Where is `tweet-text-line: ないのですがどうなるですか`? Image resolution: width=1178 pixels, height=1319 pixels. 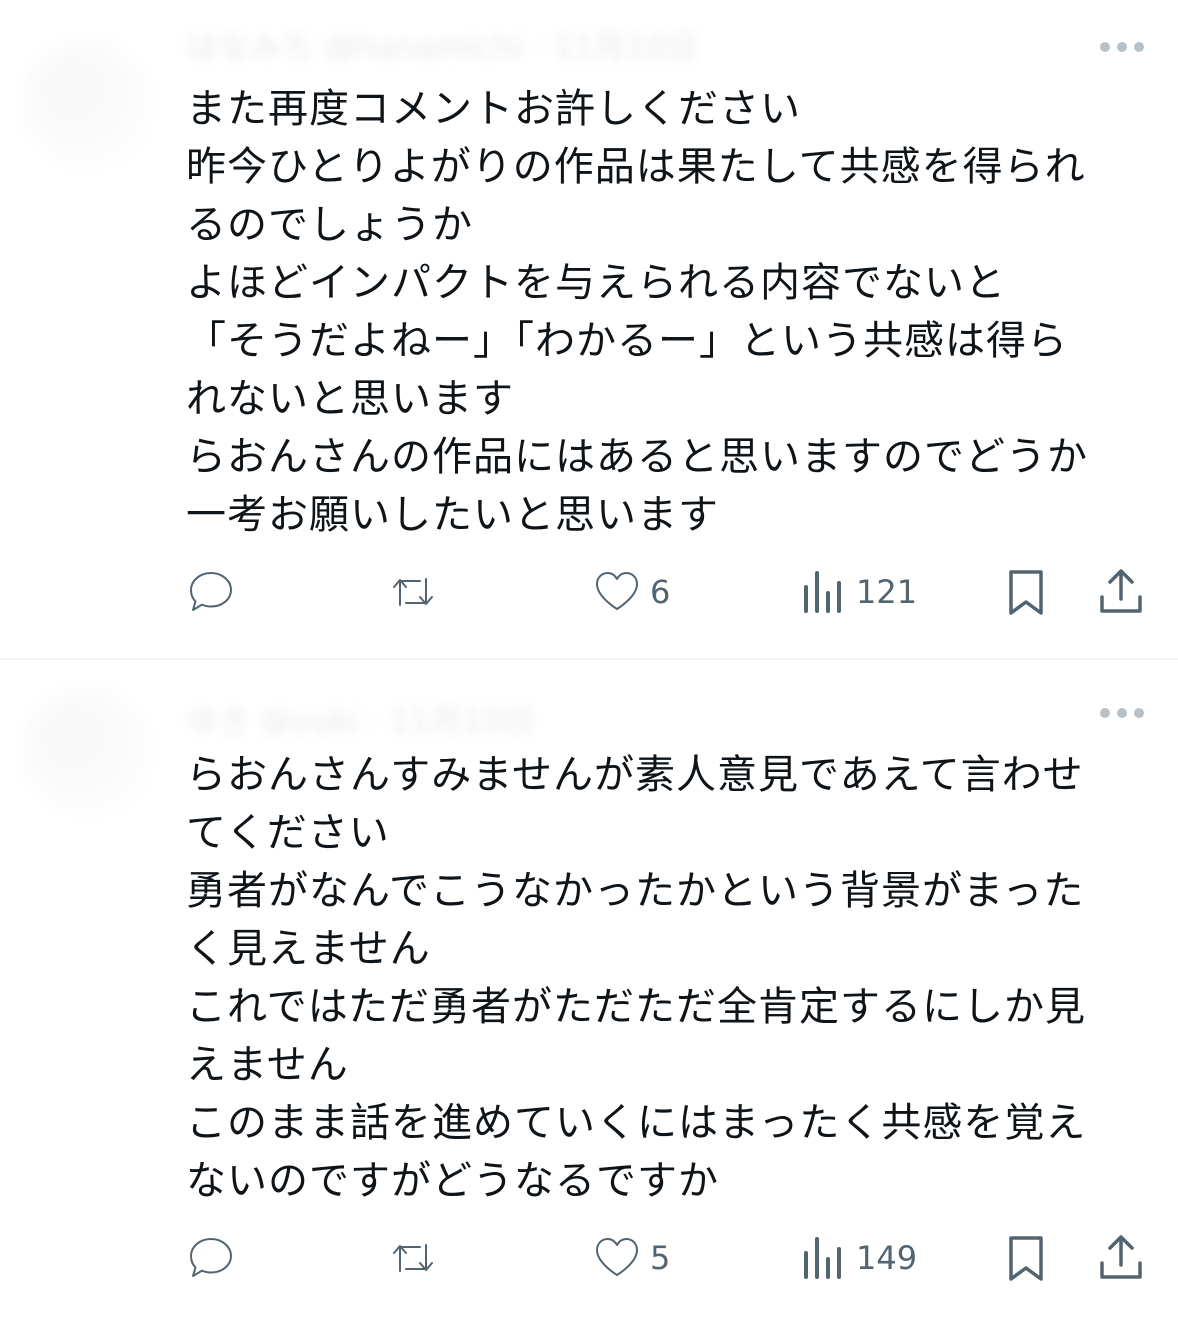 tweet-text-line: ないのですがどうなるですか is located at coordinates (452, 1181).